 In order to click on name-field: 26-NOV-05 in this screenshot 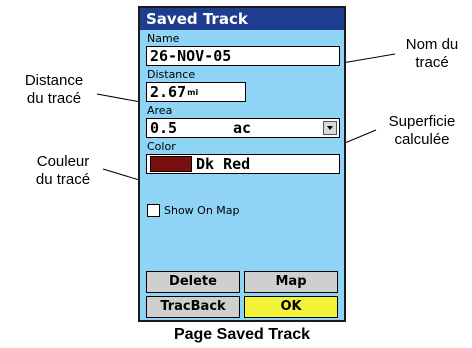, I will do `click(243, 56)`.